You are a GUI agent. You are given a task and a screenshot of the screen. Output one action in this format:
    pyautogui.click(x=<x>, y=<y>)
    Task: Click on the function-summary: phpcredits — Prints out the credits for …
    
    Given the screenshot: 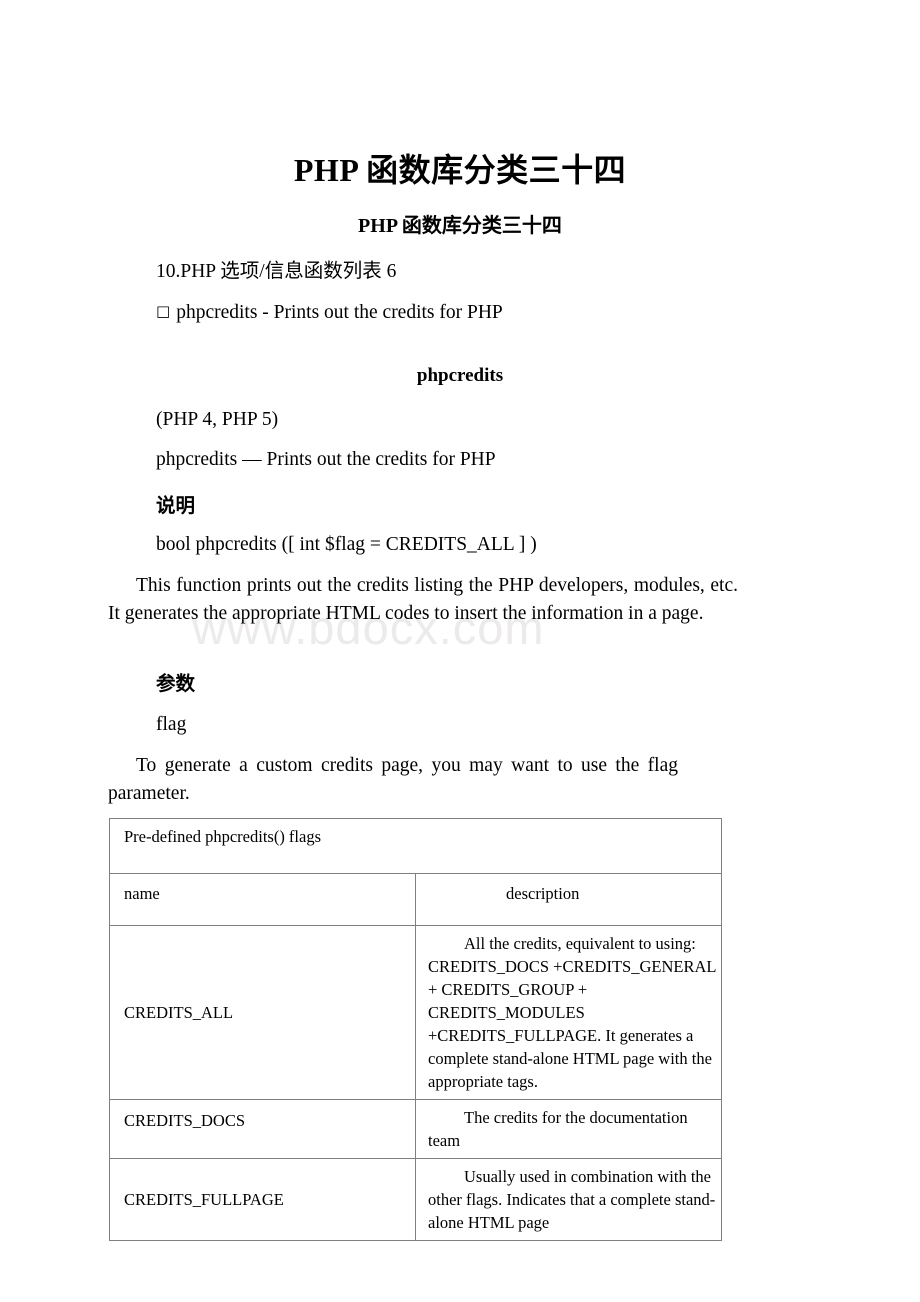 What is the action you would take?
    pyautogui.click(x=326, y=459)
    